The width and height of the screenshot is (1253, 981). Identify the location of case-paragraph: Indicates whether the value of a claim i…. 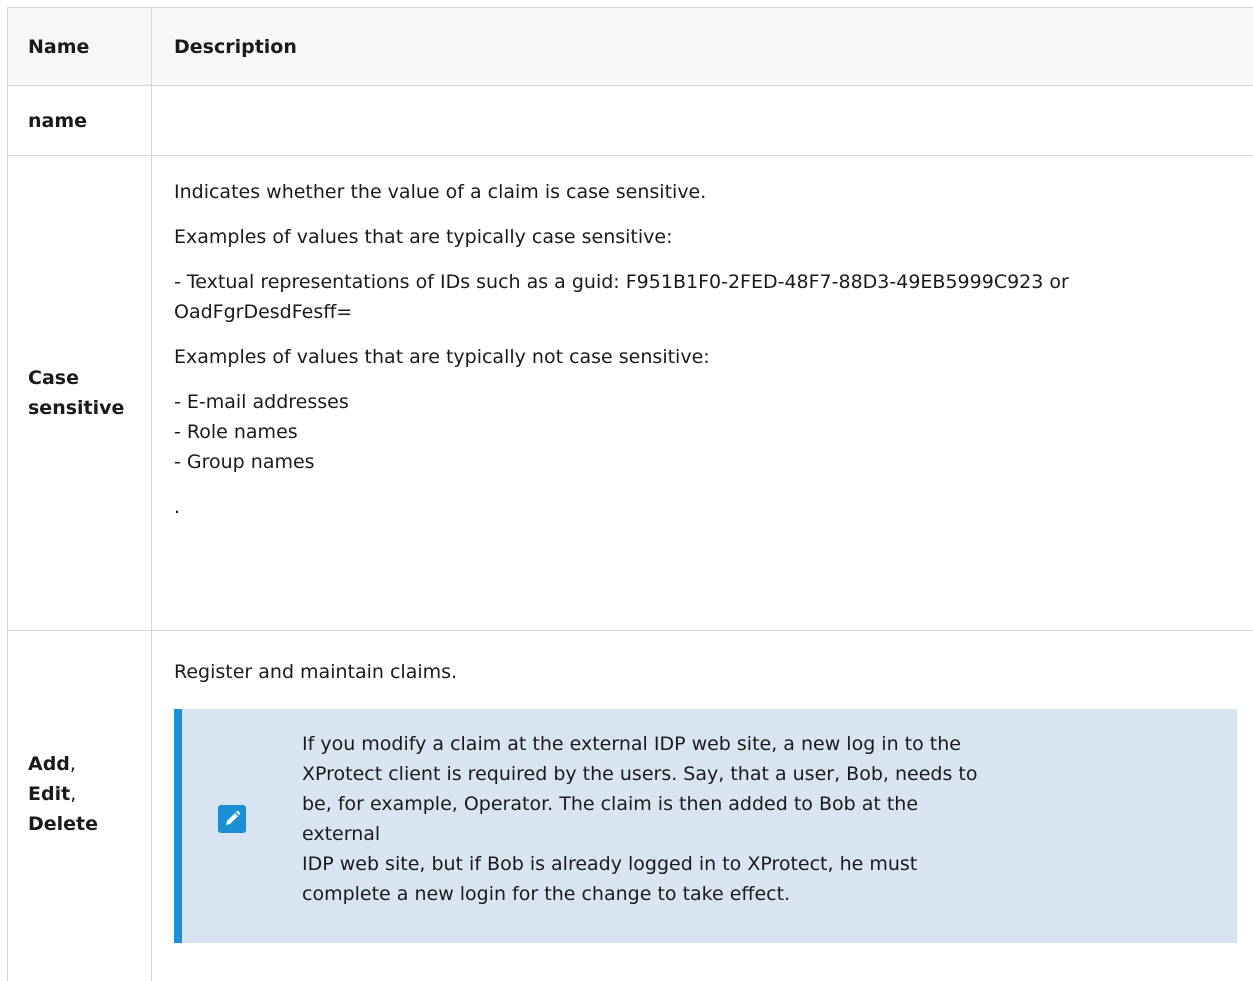
(440, 192).